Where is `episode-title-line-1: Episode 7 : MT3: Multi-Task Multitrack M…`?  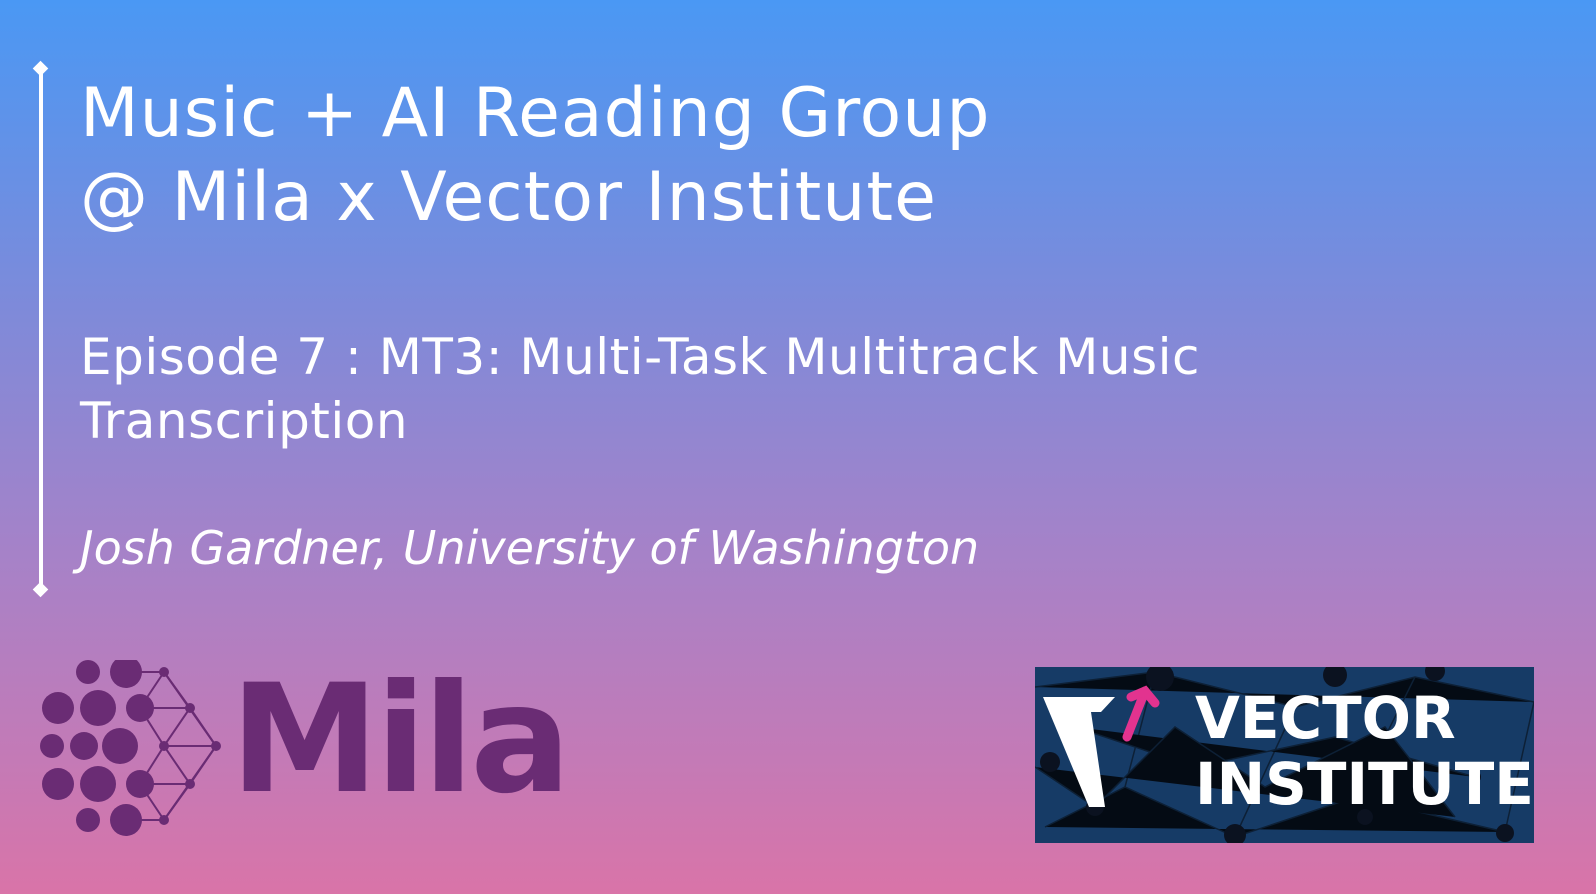 episode-title-line-1: Episode 7 : MT3: Multi-Task Multitrack M… is located at coordinates (640, 357).